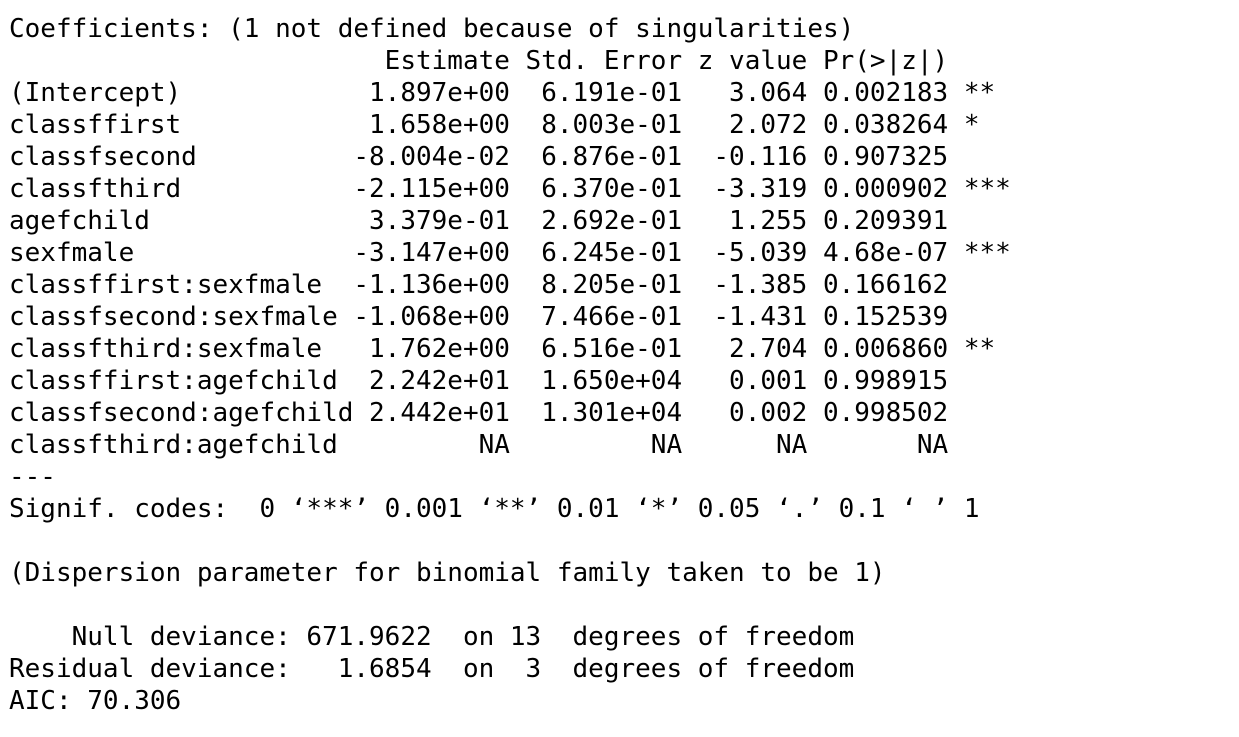 The width and height of the screenshot is (1239, 737). What do you see at coordinates (510, 61) in the screenshot?
I see `coefficients-column-headers: Estimate Std. Error z value Pr(>|z|)` at bounding box center [510, 61].